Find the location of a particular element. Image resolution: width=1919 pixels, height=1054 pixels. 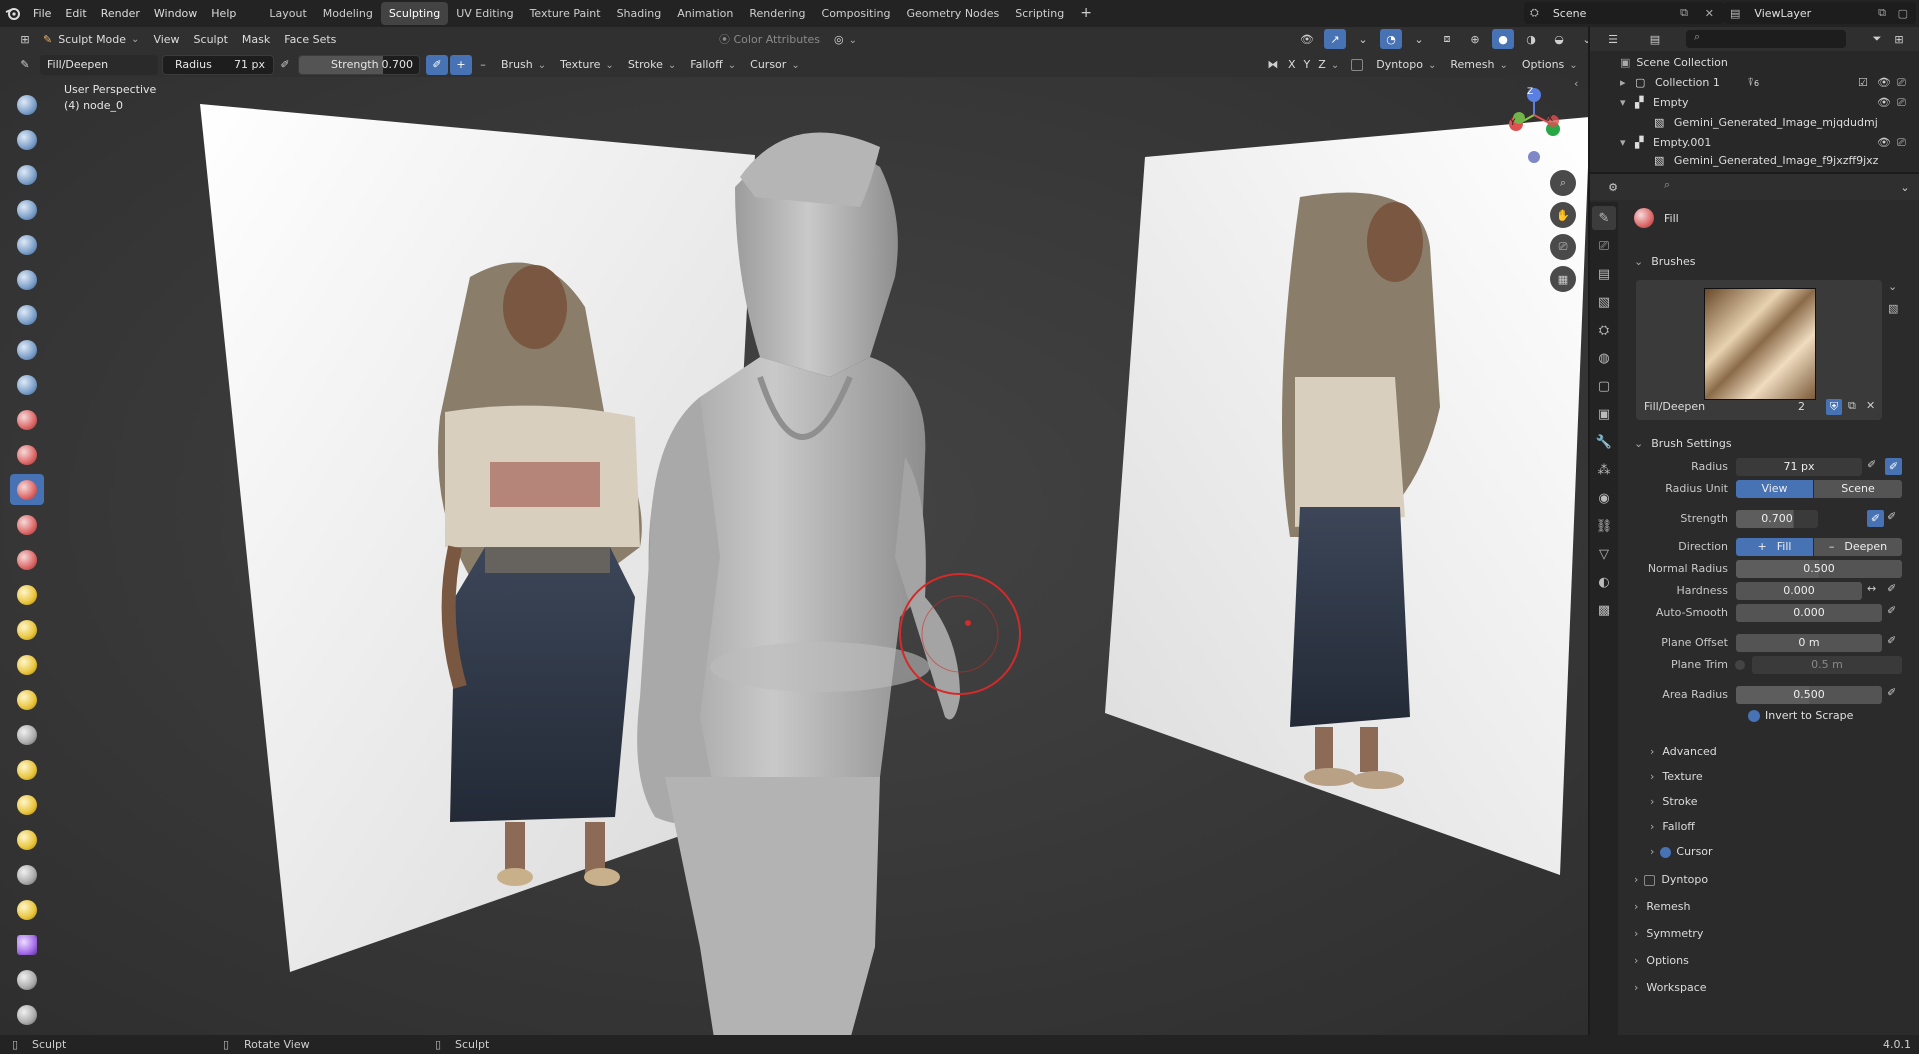

pan-hand-icon: ✋ is located at coordinates (1563, 215).